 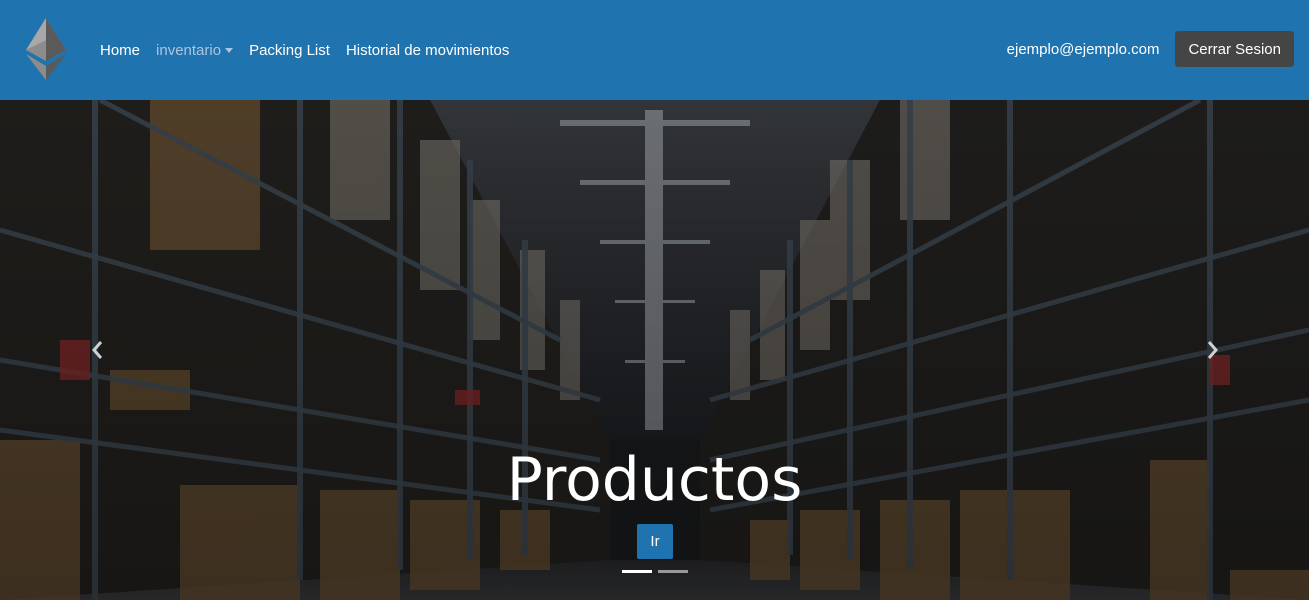 I want to click on nav-dropdown-inventario: inventario, so click(x=195, y=50).